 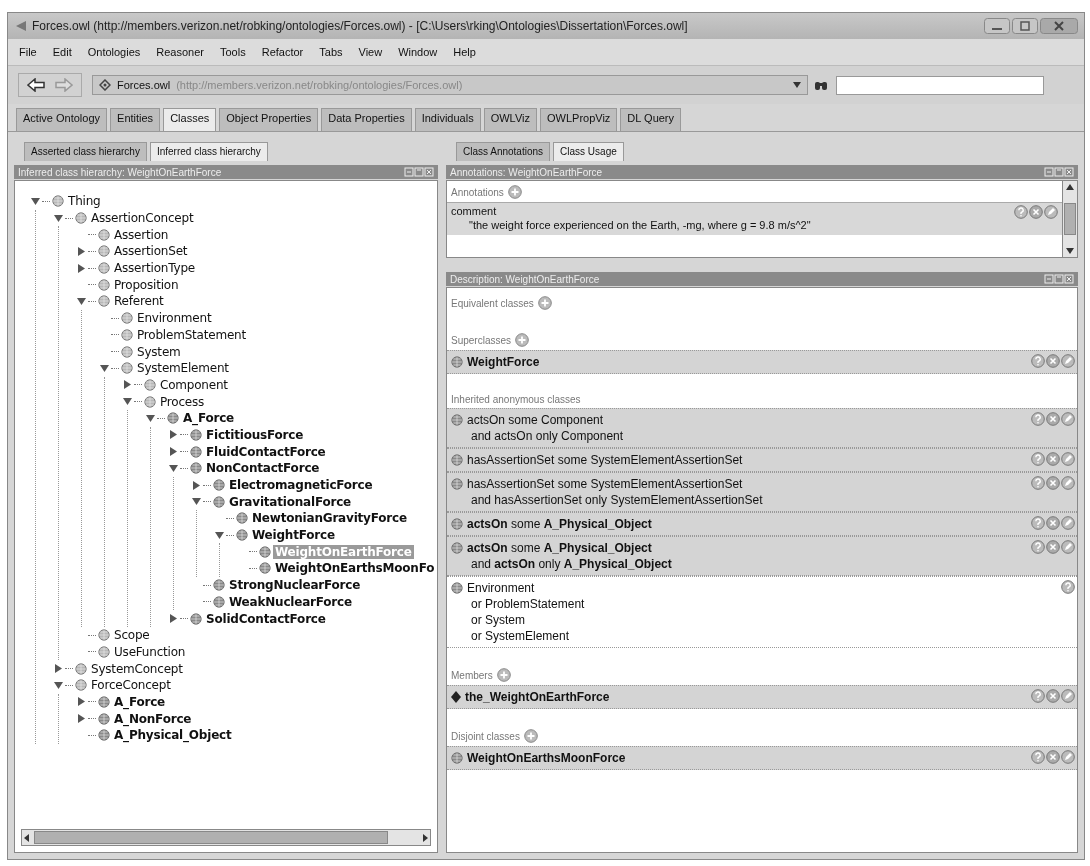 I want to click on tab: Data Properties, so click(x=366, y=119).